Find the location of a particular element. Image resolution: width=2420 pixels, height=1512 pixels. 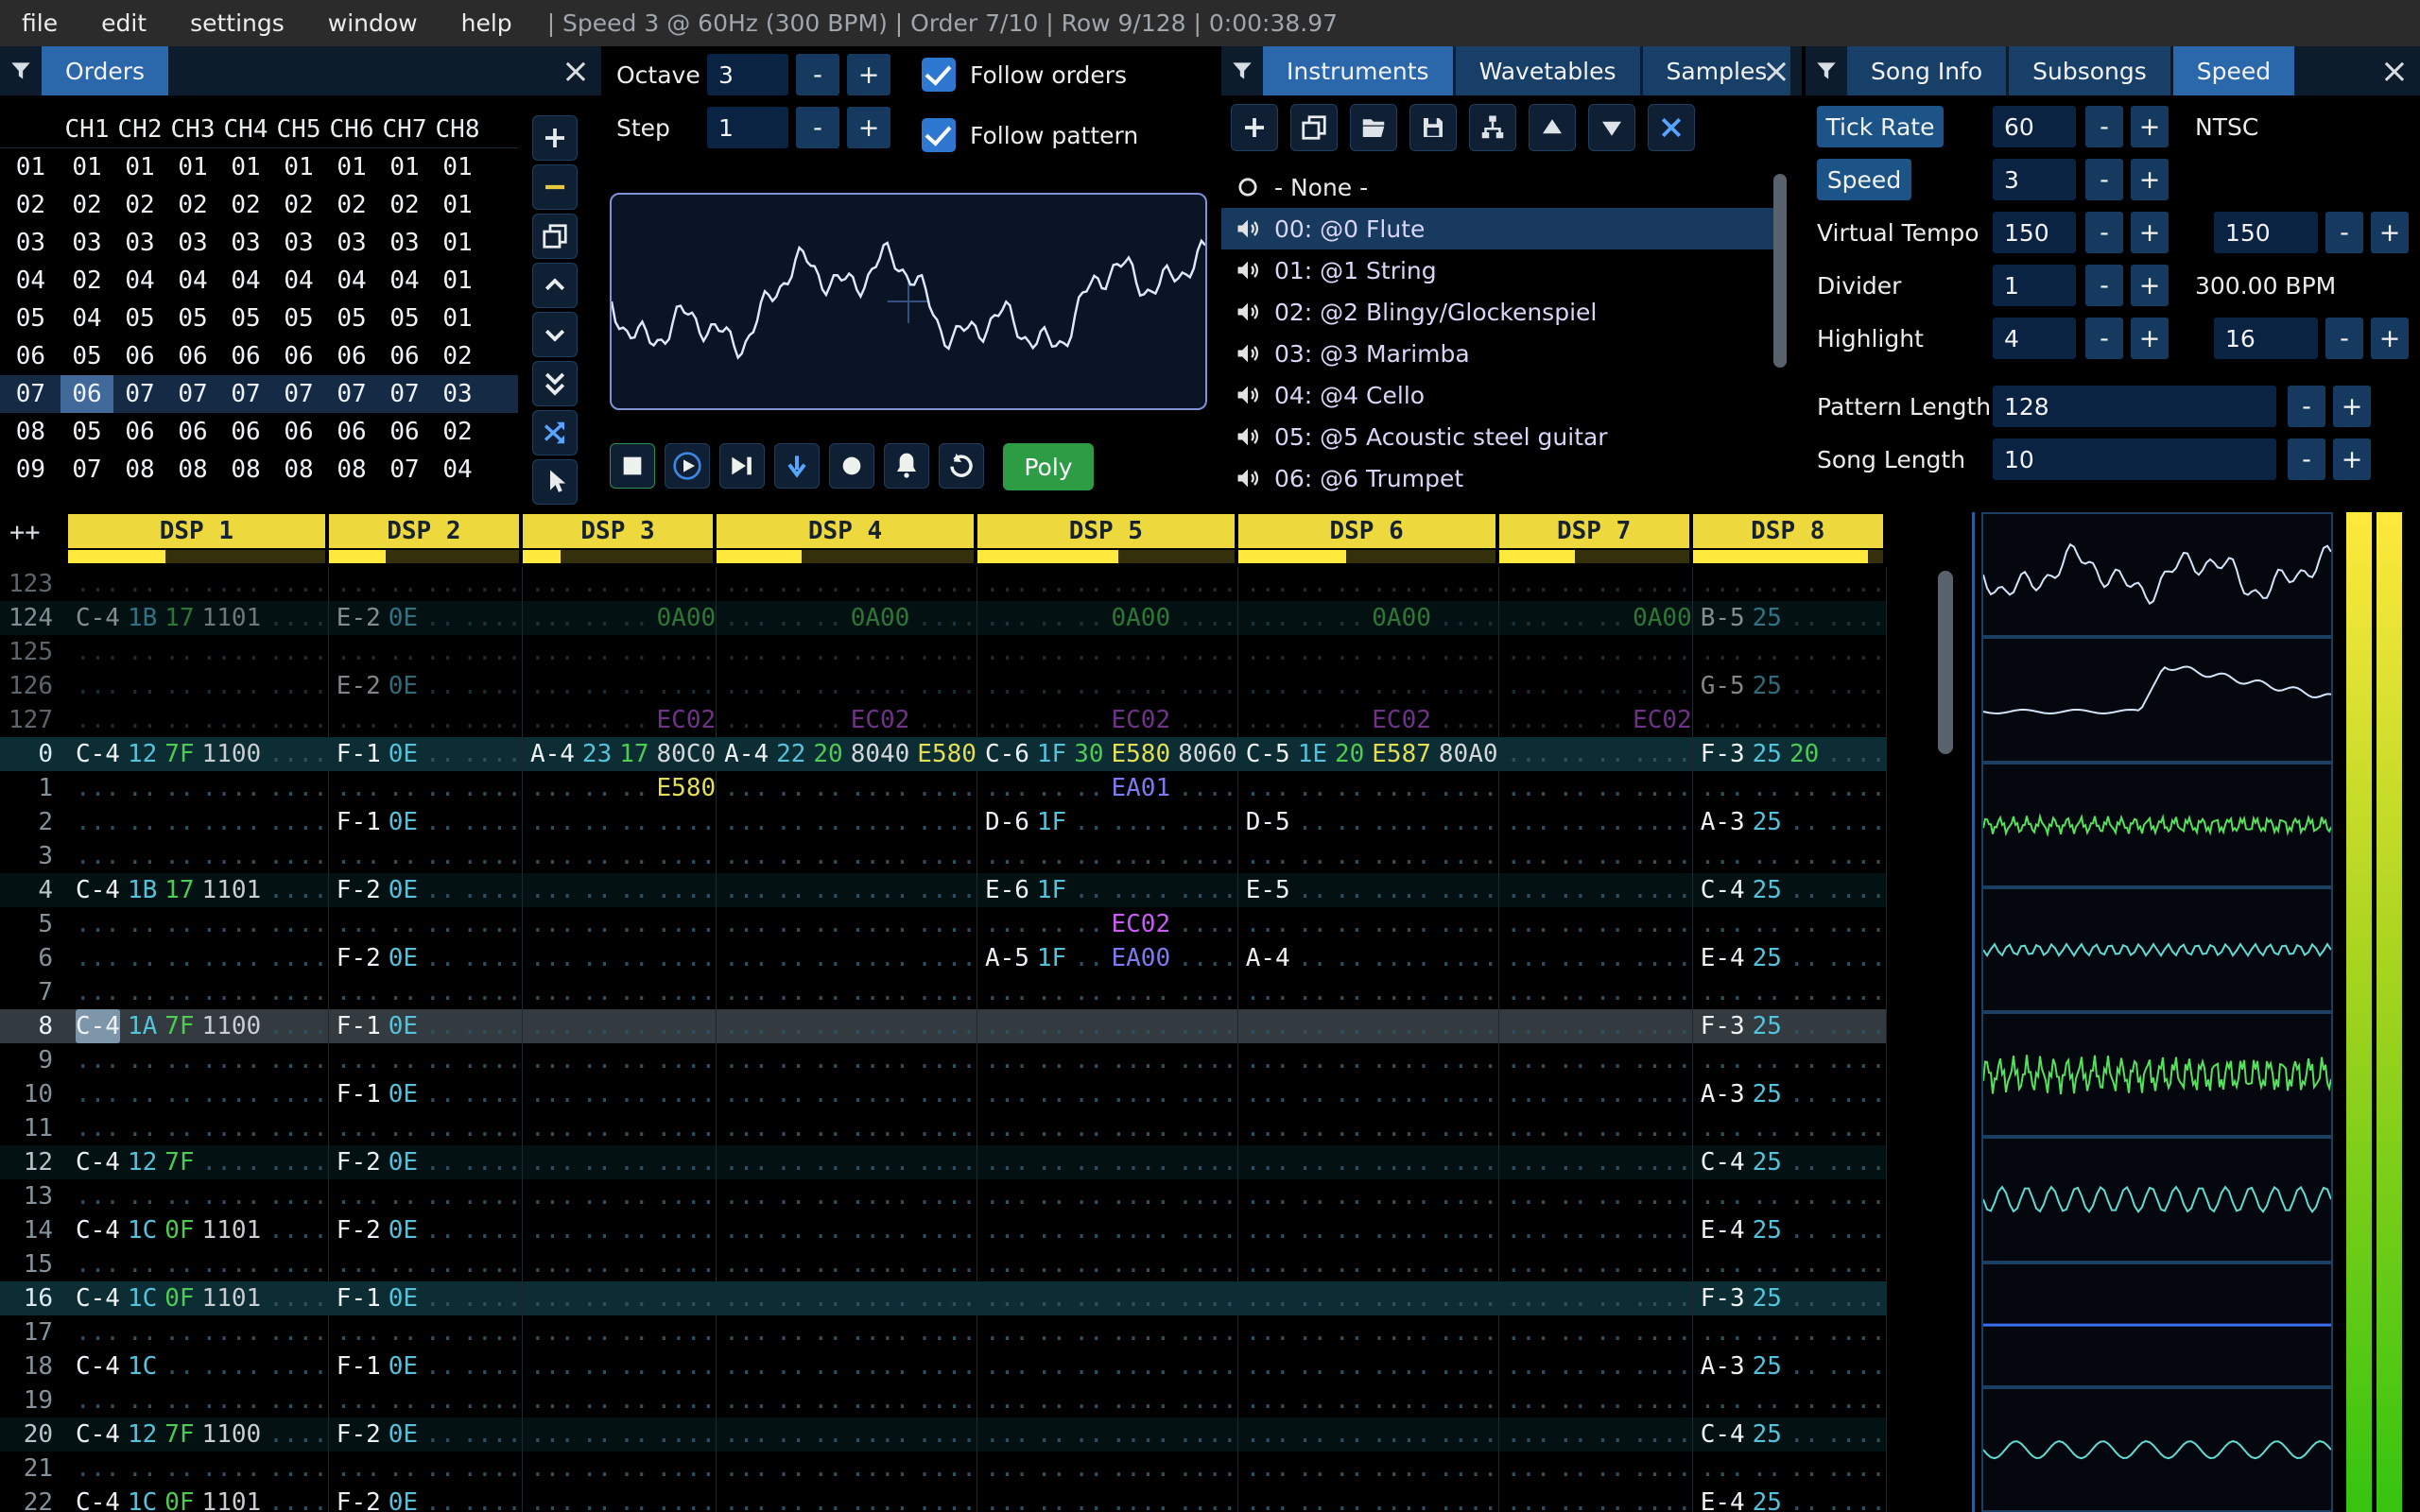

order-cell: 08 is located at coordinates (351, 470).